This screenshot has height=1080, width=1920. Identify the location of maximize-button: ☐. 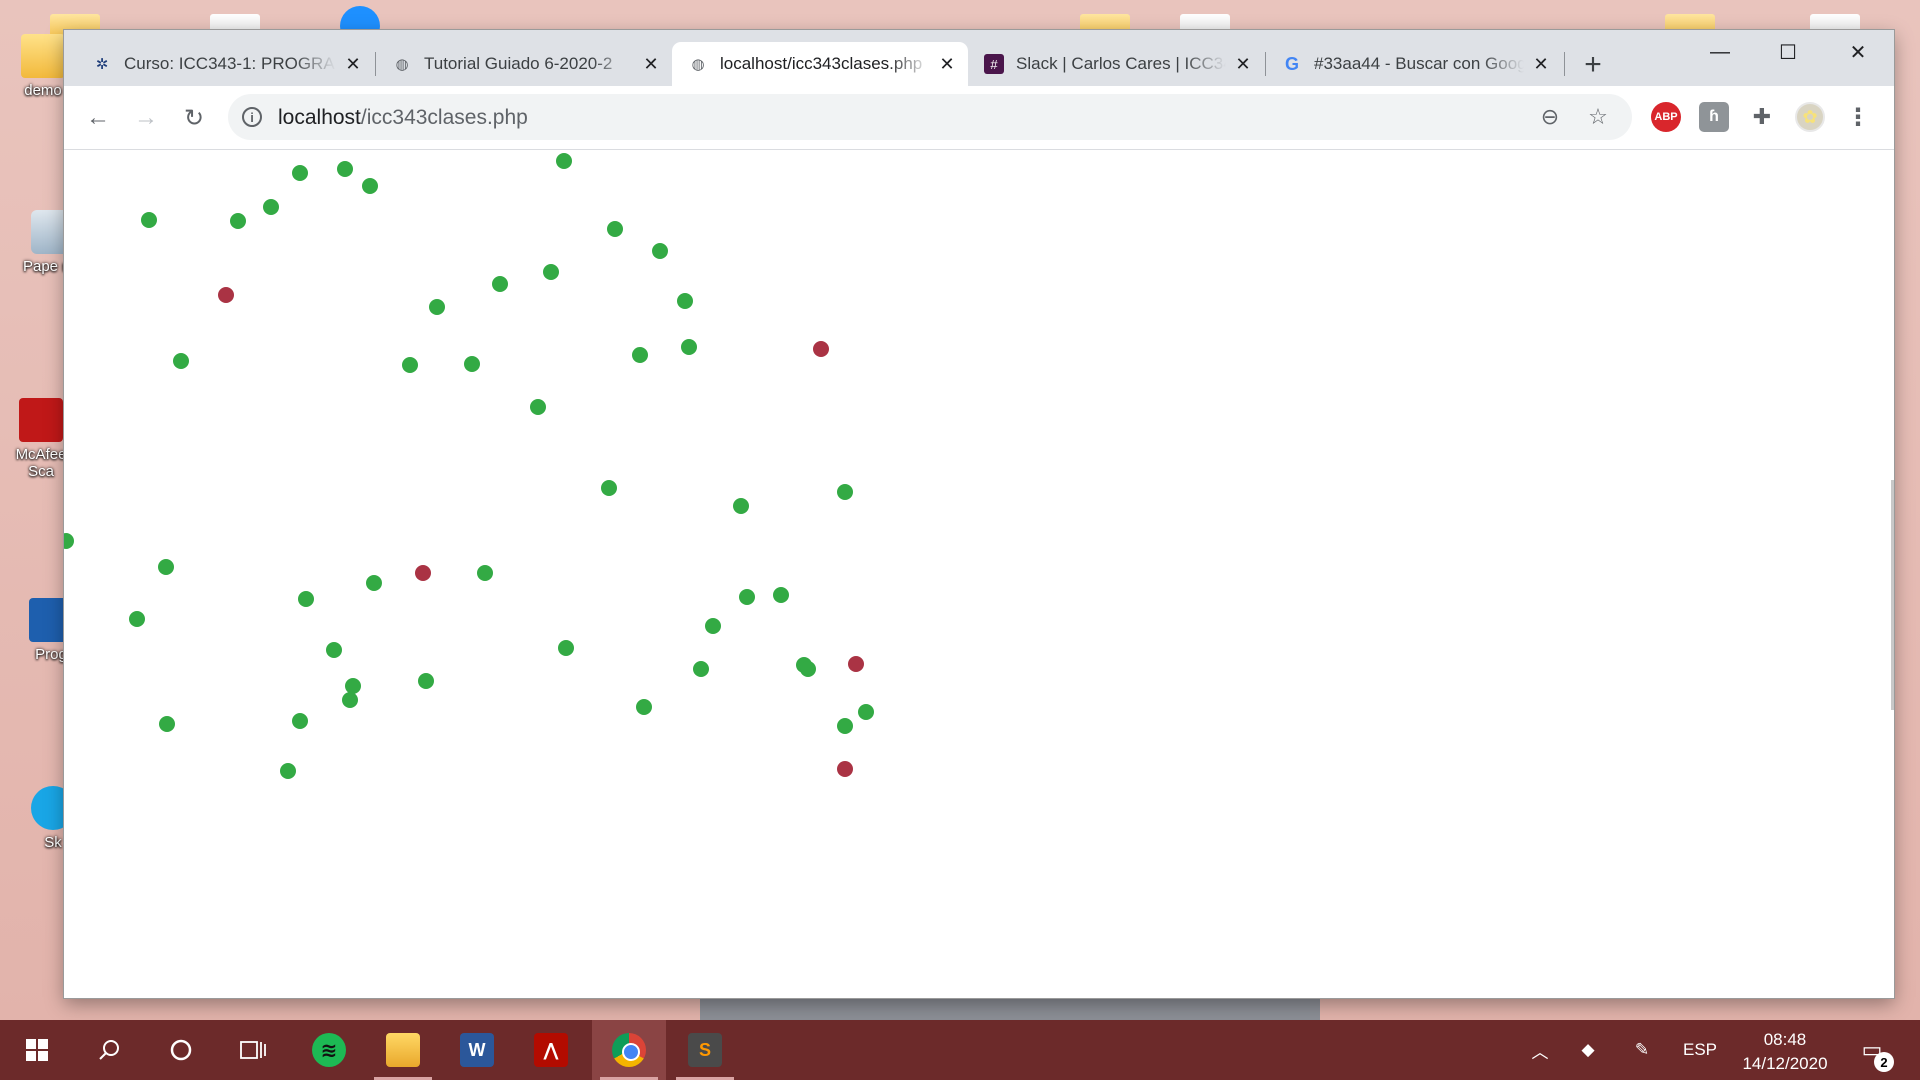
(1788, 52).